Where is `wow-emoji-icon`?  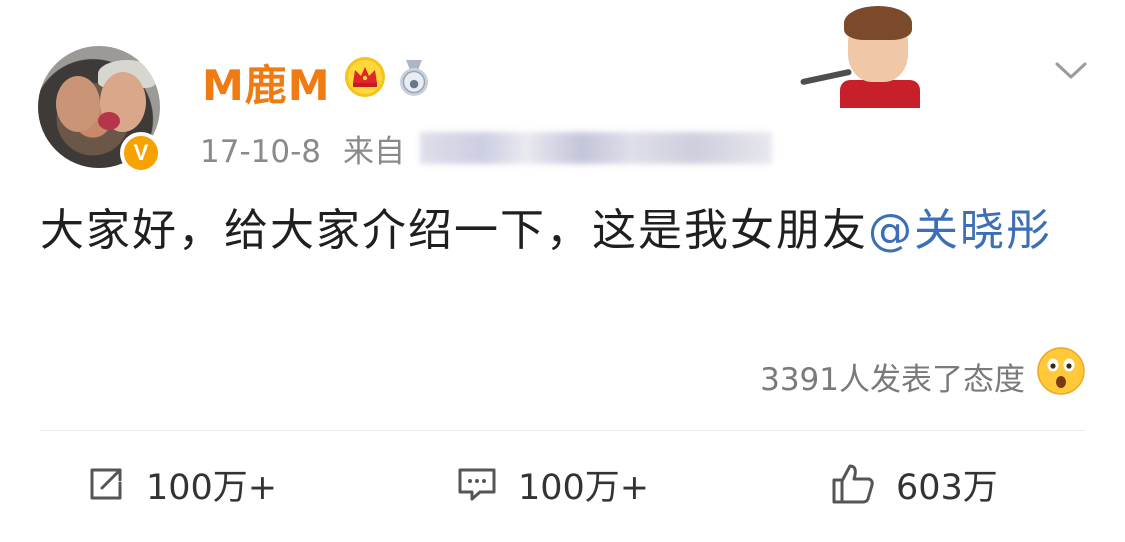 wow-emoji-icon is located at coordinates (1061, 371).